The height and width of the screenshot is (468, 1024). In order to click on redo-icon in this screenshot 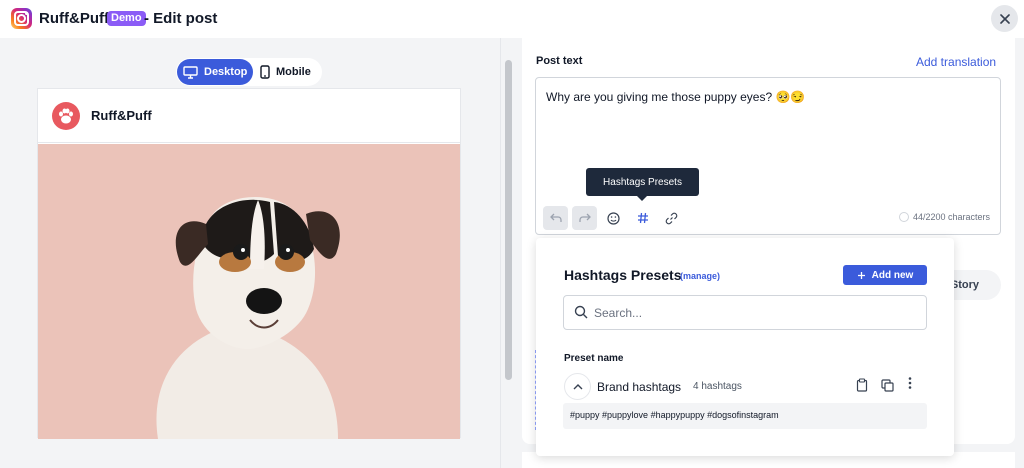, I will do `click(584, 217)`.